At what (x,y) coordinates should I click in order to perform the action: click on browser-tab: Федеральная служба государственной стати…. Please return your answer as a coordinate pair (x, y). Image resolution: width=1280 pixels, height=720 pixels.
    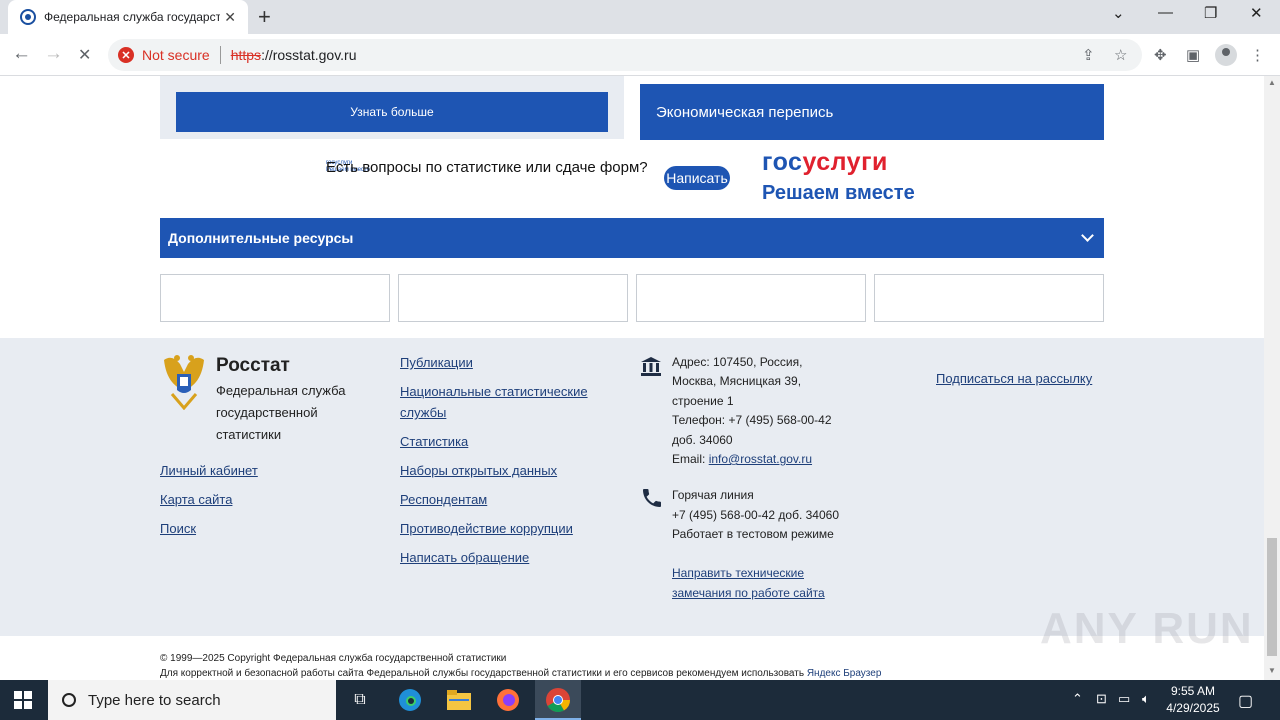
    Looking at the image, I should click on (128, 17).